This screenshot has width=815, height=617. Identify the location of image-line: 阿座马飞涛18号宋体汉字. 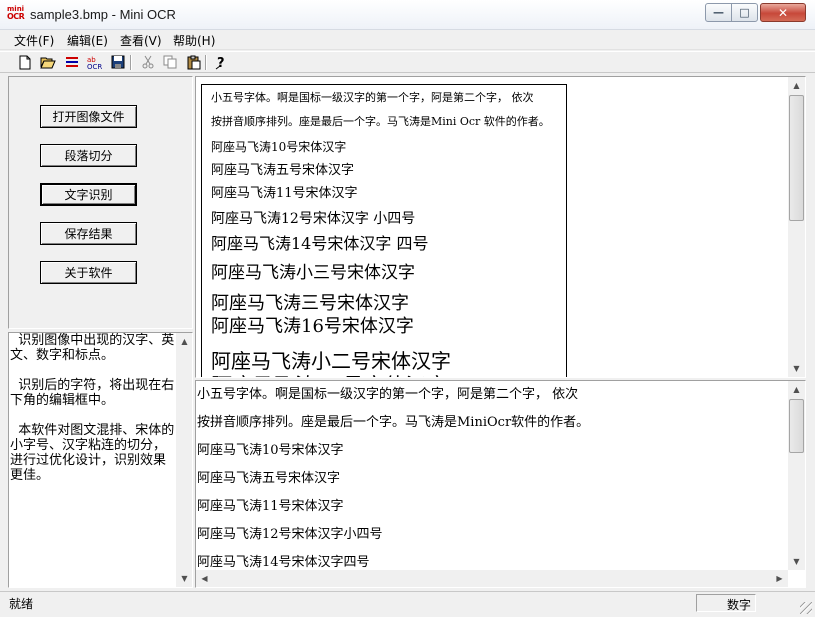
(329, 373).